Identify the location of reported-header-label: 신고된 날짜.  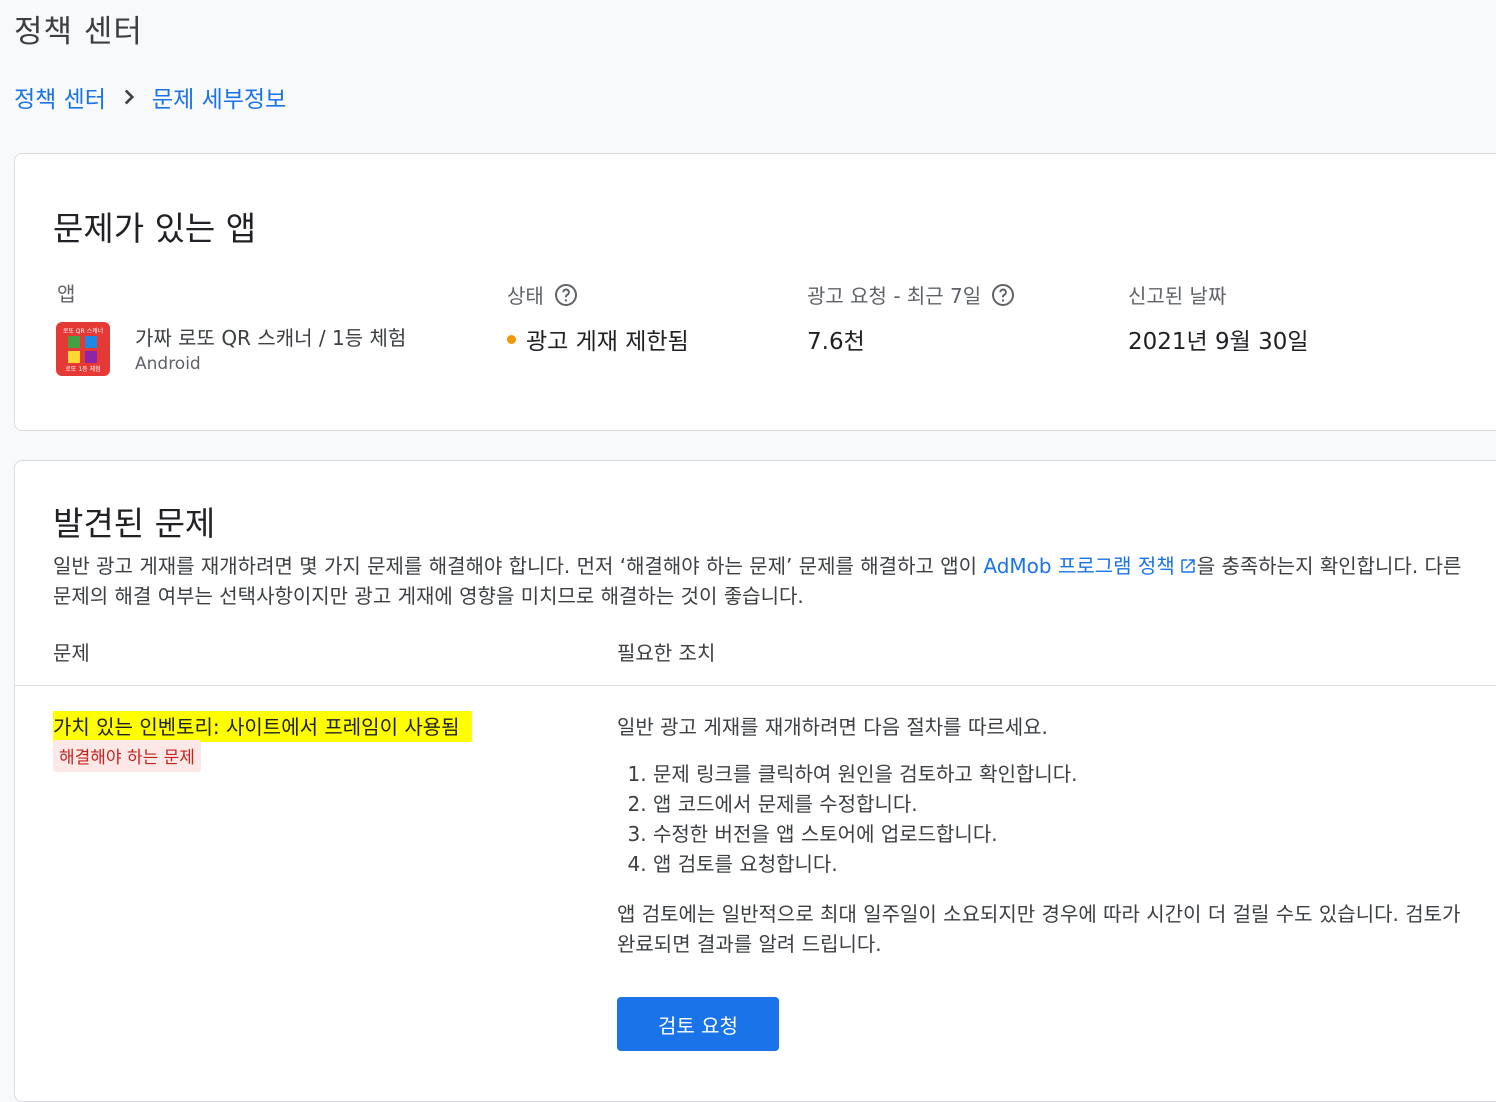
(1177, 296).